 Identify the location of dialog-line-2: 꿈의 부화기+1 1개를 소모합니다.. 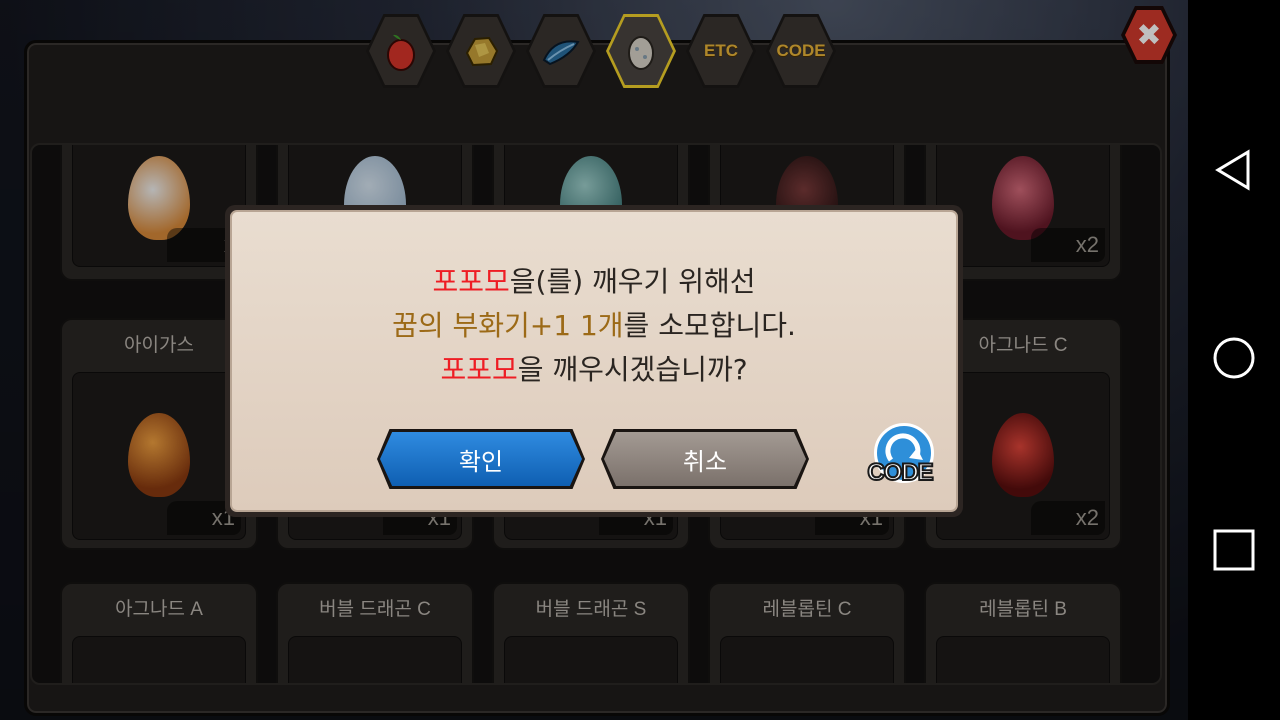
(594, 325).